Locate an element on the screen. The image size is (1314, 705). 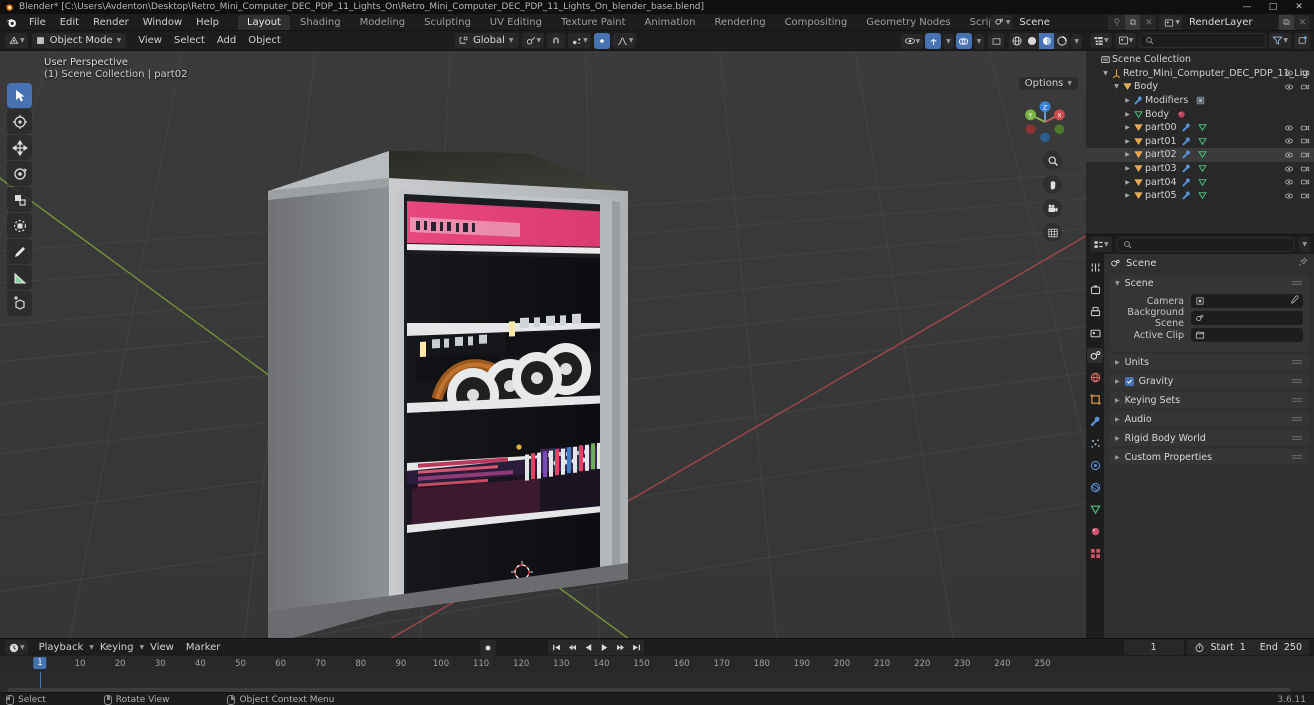
shading-wireframe-button is located at coordinates (1016, 41).